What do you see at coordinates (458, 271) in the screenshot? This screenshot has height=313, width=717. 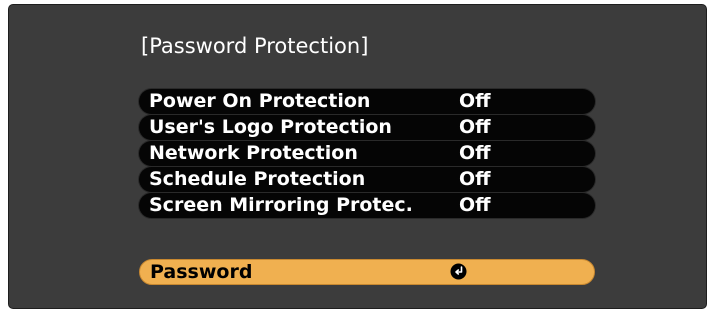 I see `enter-icon` at bounding box center [458, 271].